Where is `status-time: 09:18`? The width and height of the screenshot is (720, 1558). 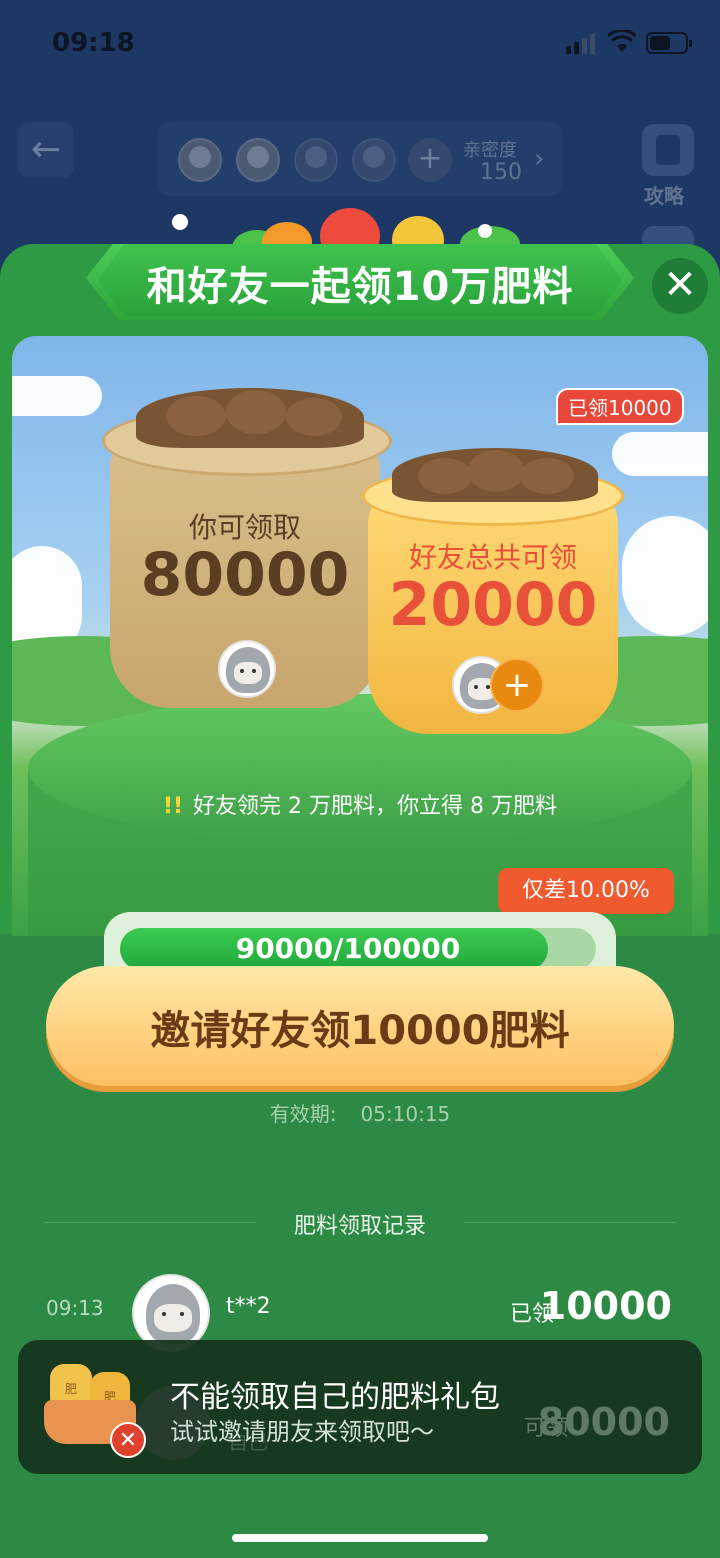 status-time: 09:18 is located at coordinates (93, 43).